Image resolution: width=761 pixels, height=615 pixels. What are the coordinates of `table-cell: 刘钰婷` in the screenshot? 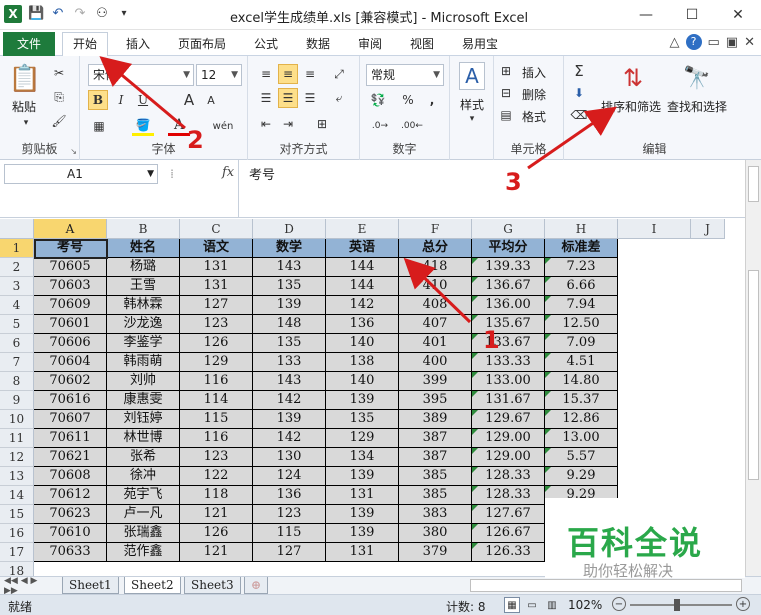 It's located at (143, 419).